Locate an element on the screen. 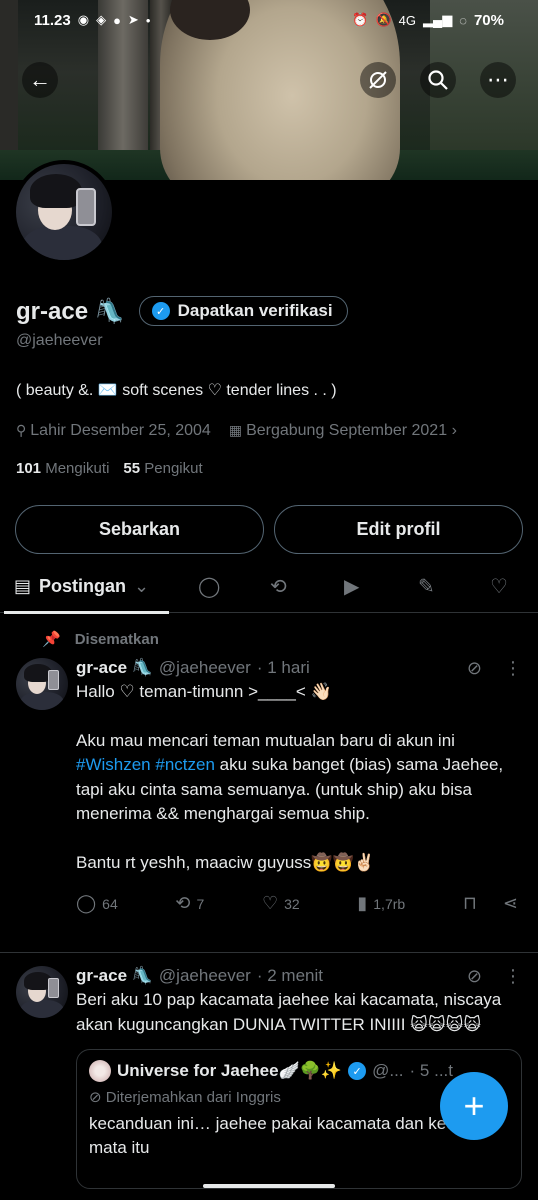 This screenshot has height=1200, width=538. reply-button: ◯ 64 is located at coordinates (97, 903).